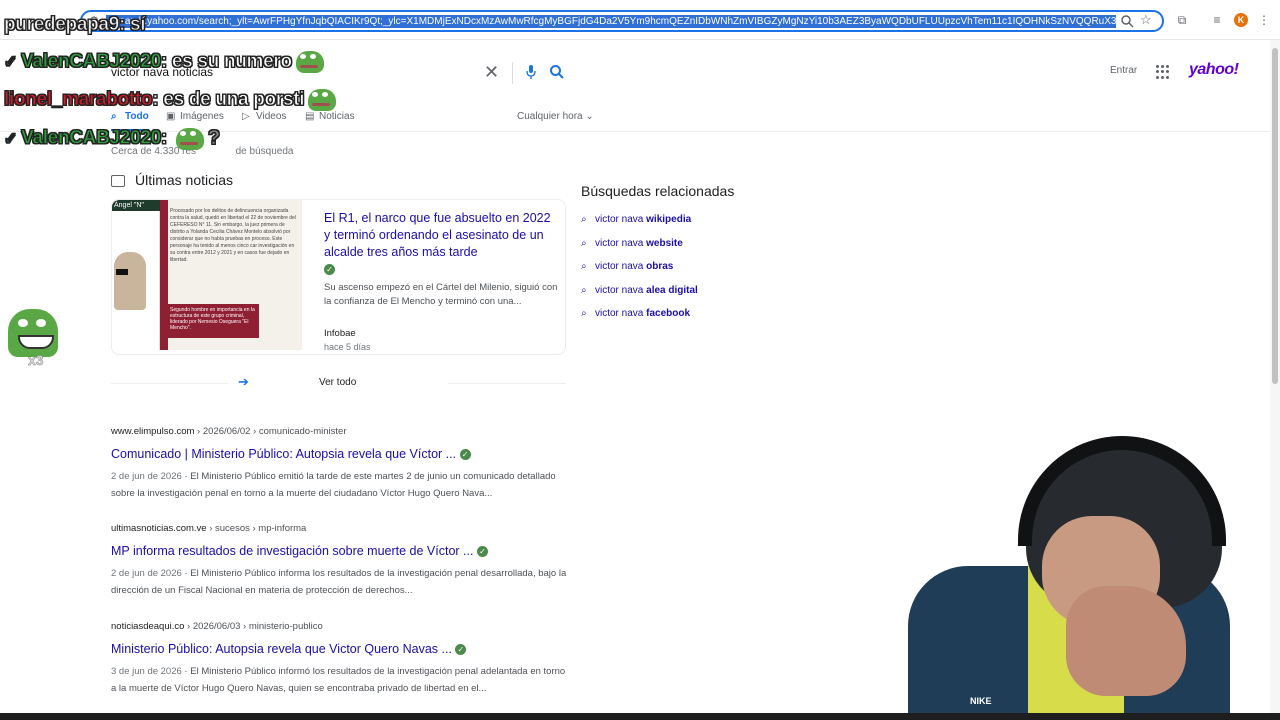 The height and width of the screenshot is (720, 1280). Describe the element at coordinates (1147, 20) in the screenshot. I see `bookmark-star-icon: ☆` at that location.